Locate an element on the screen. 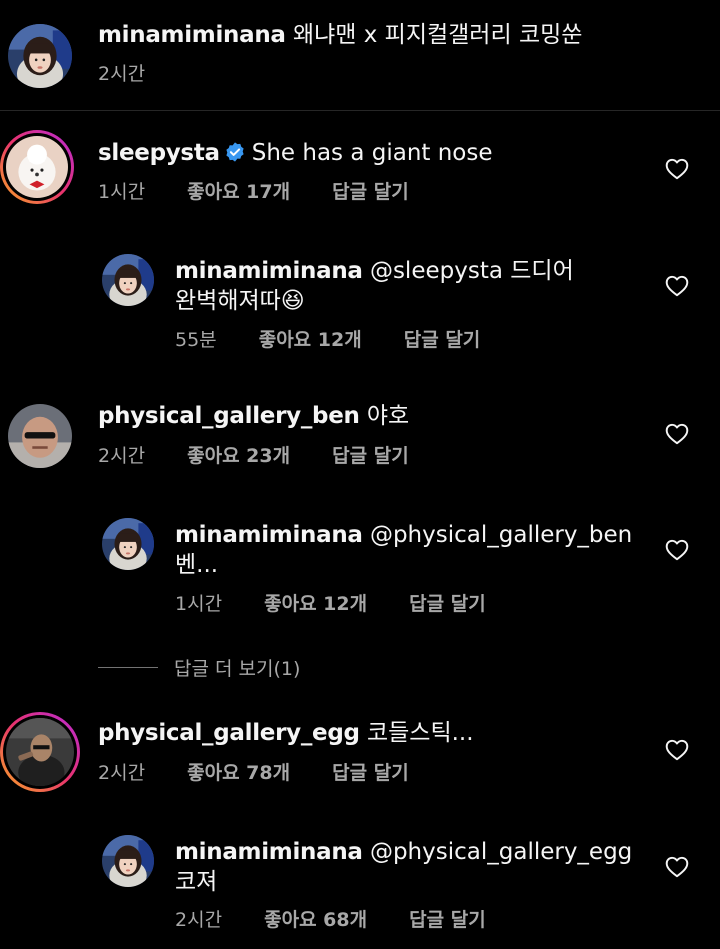 Image resolution: width=720 pixels, height=949 pixels. comment-likes: 좋아요 23개 is located at coordinates (238, 456).